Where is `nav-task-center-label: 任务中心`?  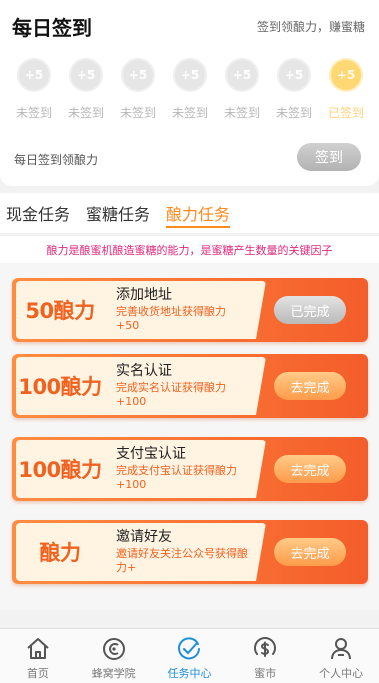 nav-task-center-label: 任务中心 is located at coordinates (189, 673).